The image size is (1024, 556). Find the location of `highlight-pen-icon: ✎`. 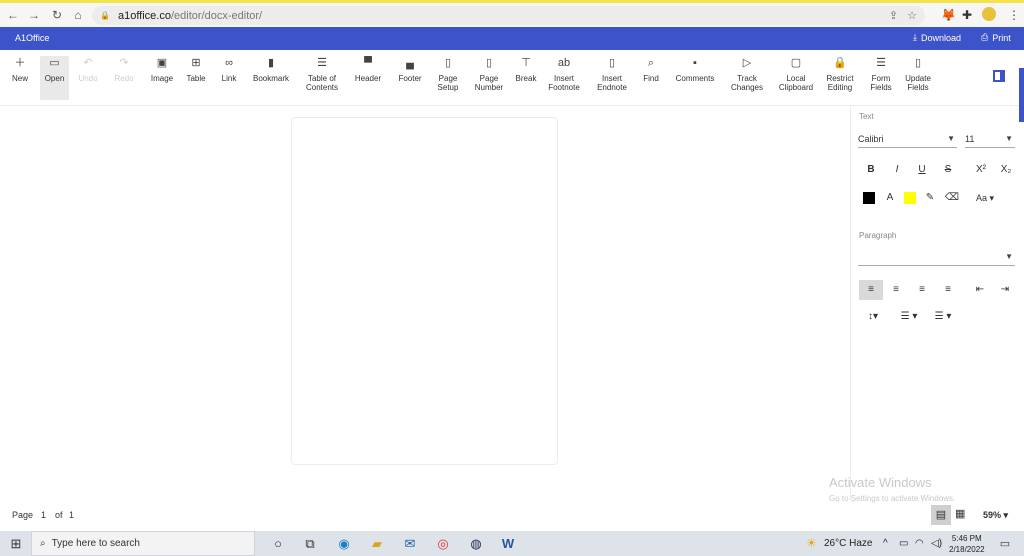

highlight-pen-icon: ✎ is located at coordinates (930, 198).